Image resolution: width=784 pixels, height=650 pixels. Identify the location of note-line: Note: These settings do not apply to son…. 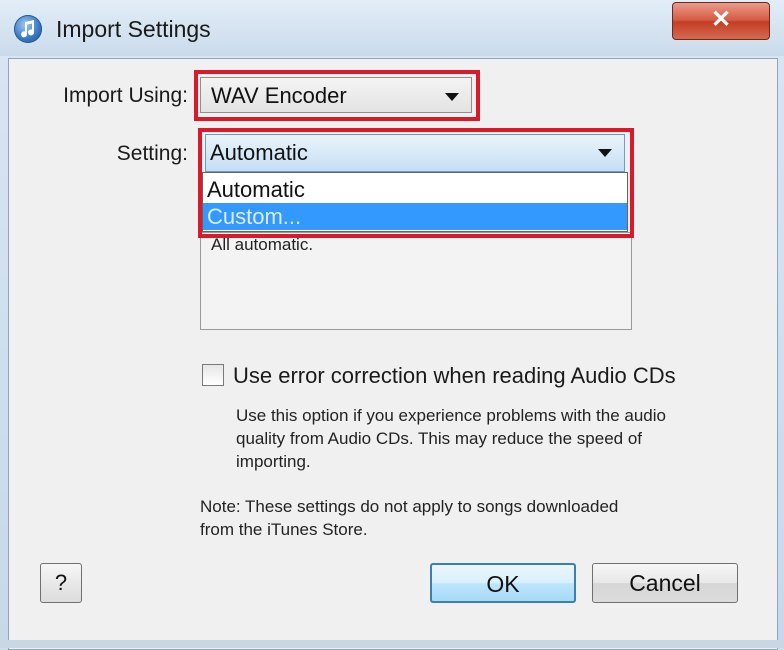
(409, 506).